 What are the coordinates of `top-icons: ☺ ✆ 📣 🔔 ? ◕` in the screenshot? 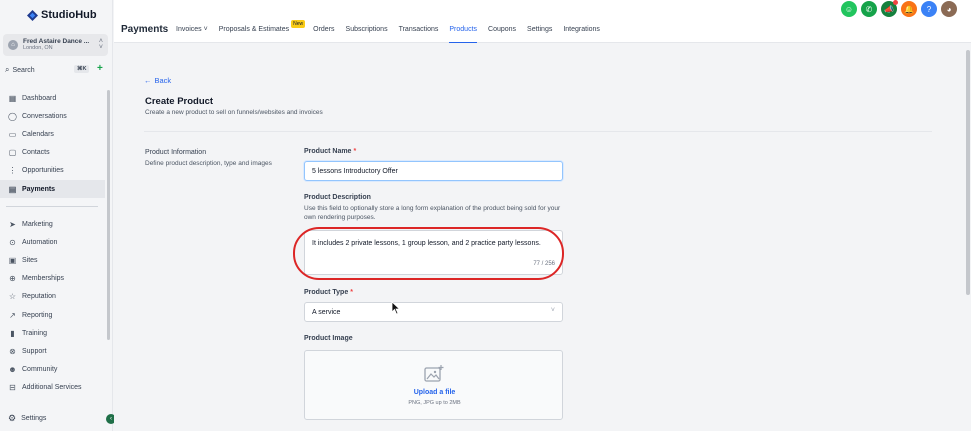 It's located at (899, 8).